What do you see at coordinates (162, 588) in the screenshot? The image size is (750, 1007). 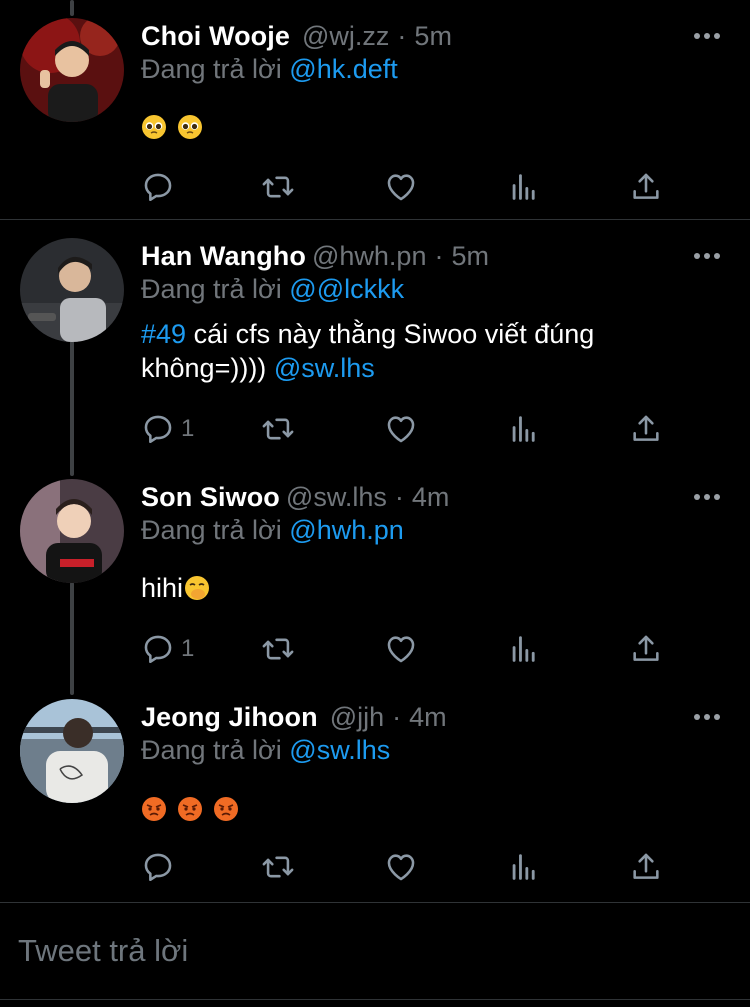 I see `tweet-text-line: hihi` at bounding box center [162, 588].